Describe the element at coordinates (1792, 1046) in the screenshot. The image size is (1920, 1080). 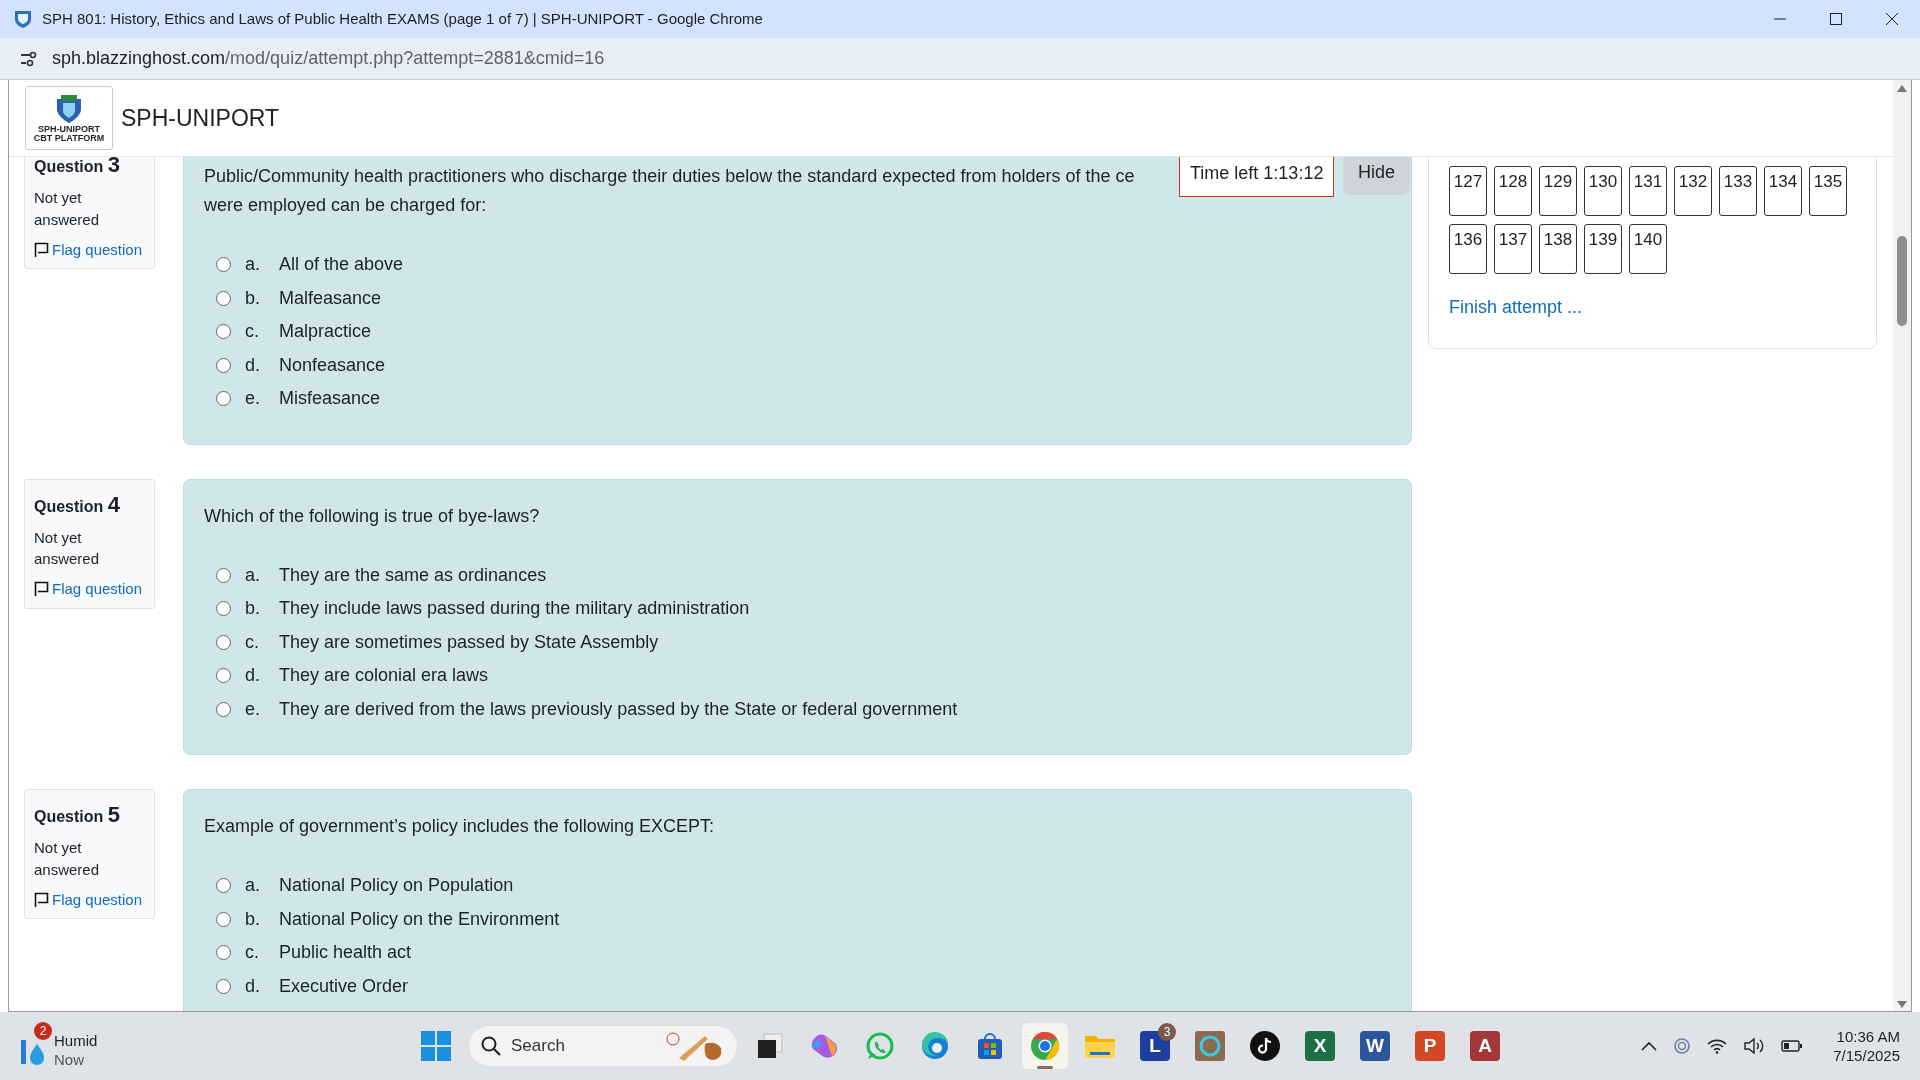
I see `battery-icon` at that location.